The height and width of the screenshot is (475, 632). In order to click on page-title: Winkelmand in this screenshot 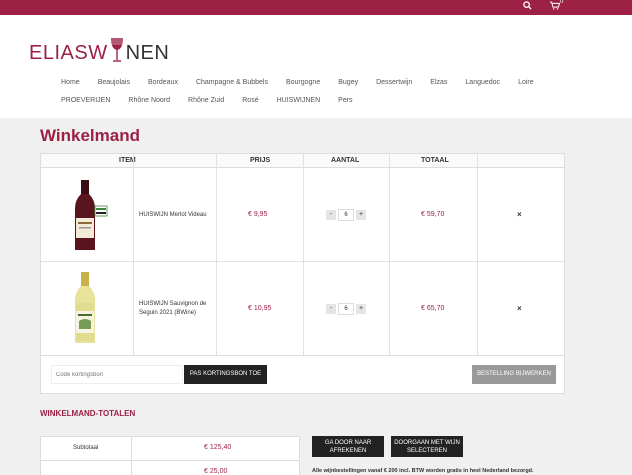, I will do `click(90, 135)`.